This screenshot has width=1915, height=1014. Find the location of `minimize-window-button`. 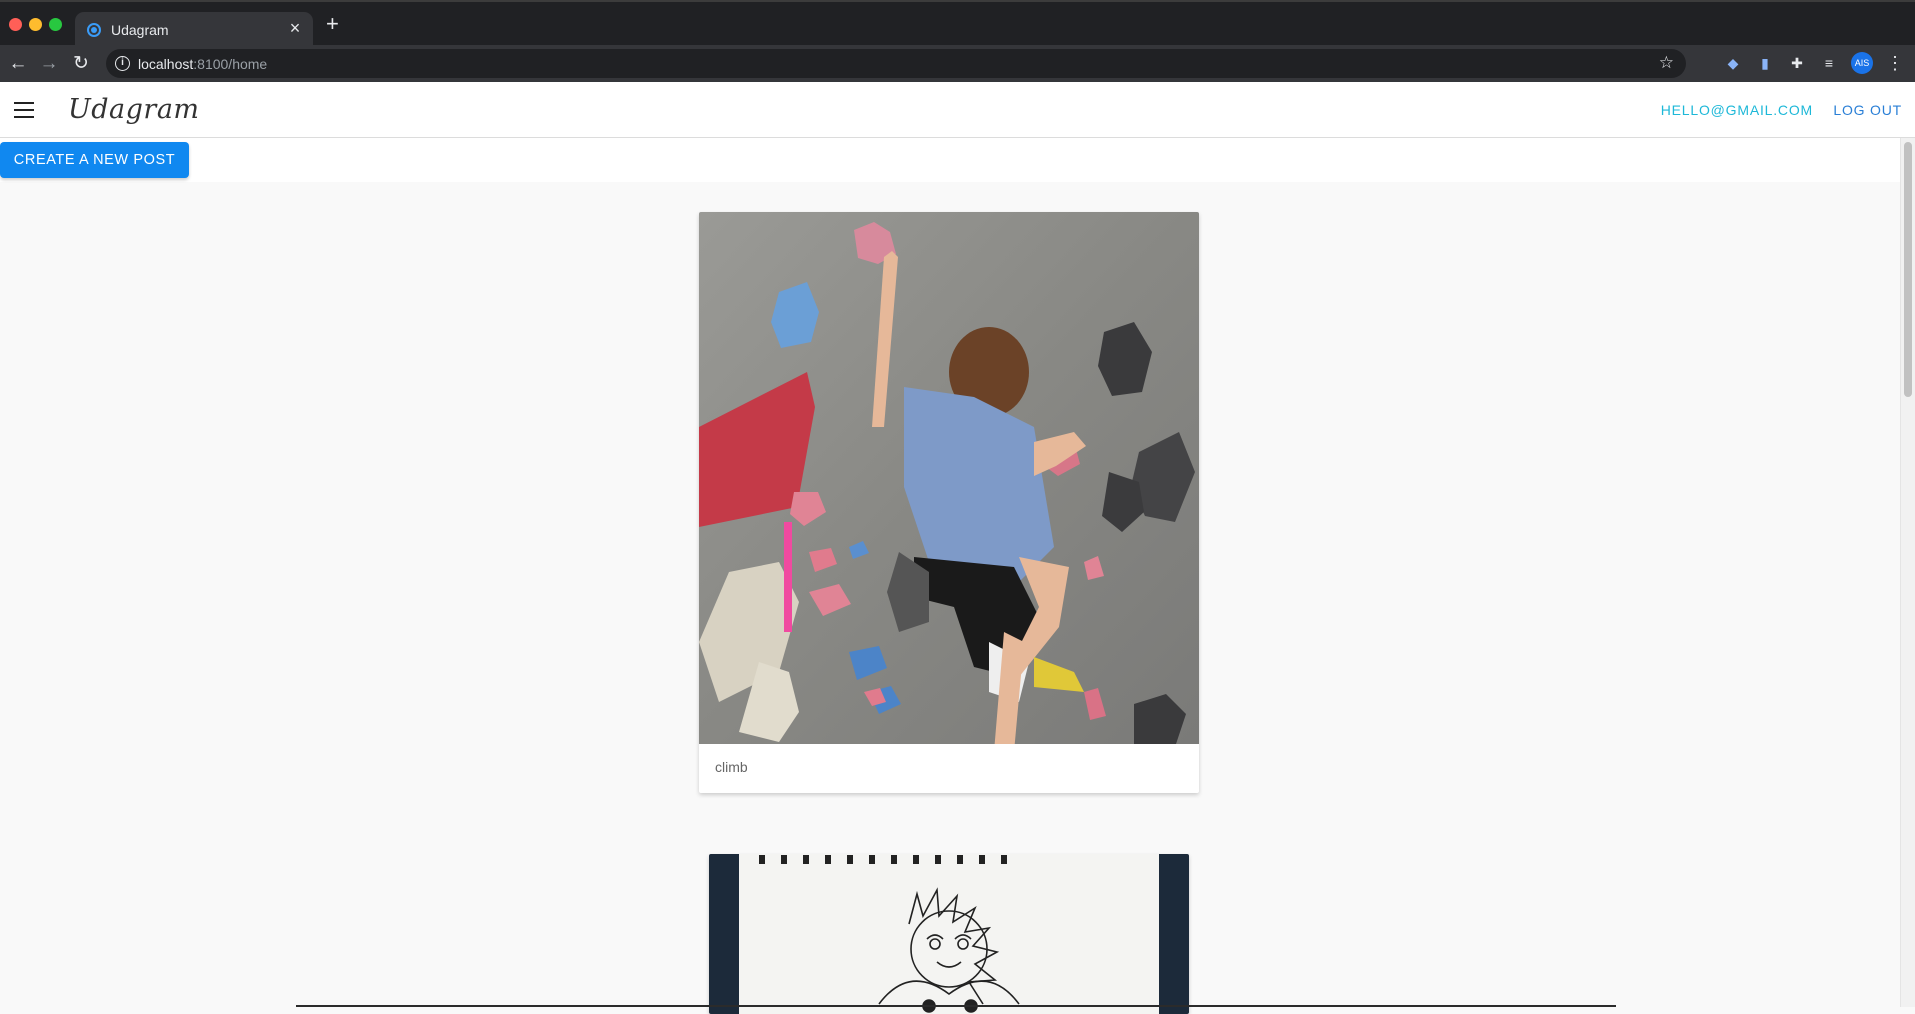

minimize-window-button is located at coordinates (35, 24).